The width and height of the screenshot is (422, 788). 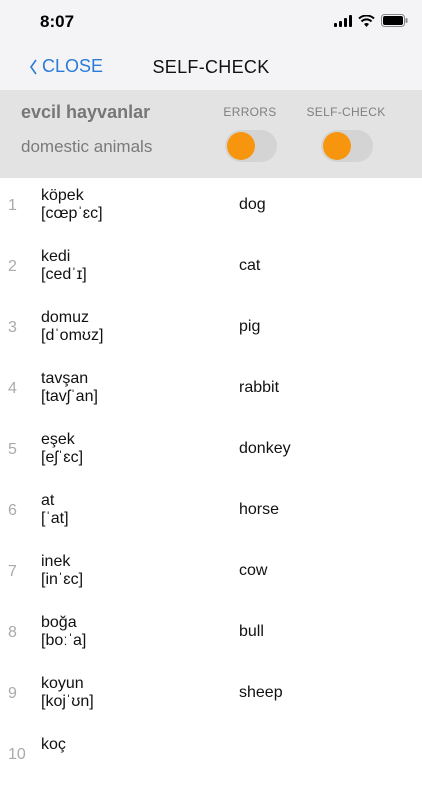 I want to click on word-text: domuz, so click(x=65, y=317).